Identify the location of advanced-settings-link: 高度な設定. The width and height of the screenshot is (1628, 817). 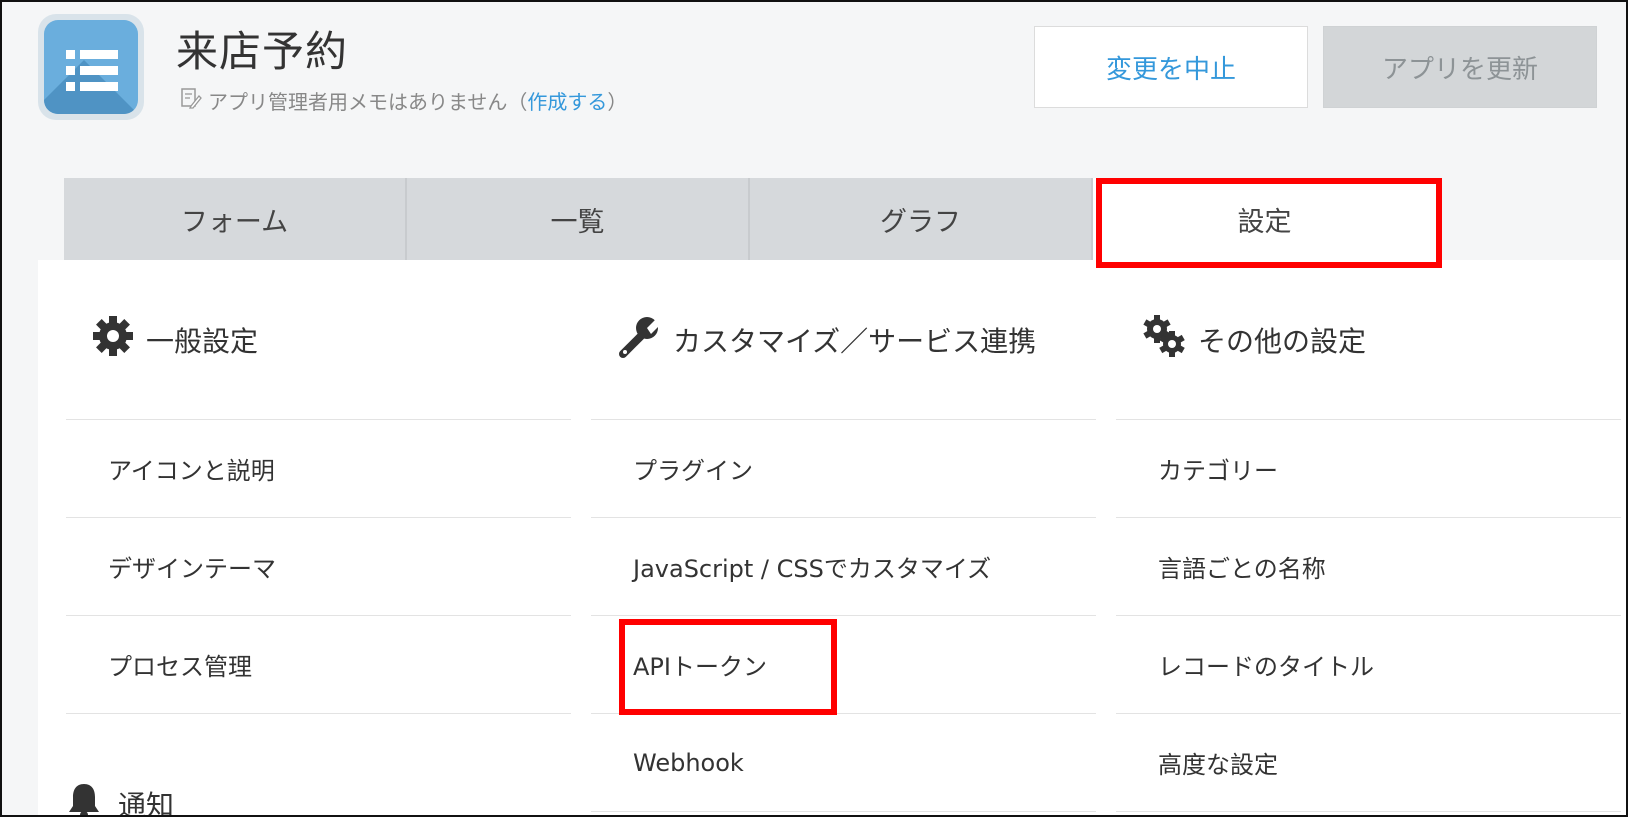
(1368, 763).